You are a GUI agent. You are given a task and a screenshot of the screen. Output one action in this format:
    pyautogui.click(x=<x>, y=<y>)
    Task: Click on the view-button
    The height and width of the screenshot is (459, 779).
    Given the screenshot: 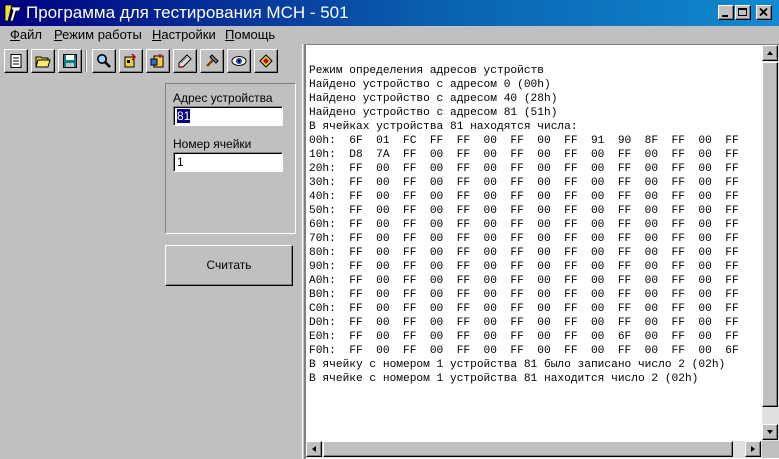 What is the action you would take?
    pyautogui.click(x=239, y=61)
    